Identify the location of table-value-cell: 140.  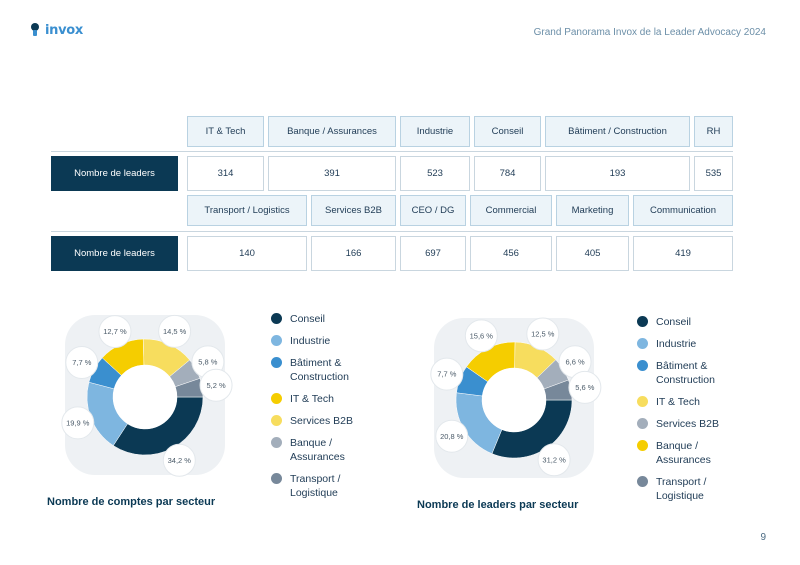
(247, 253).